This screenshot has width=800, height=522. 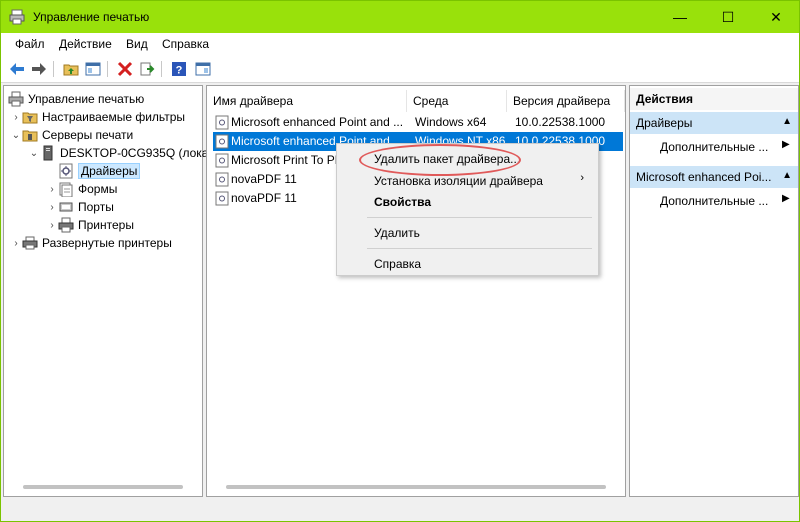 What do you see at coordinates (457, 101) in the screenshot?
I see `column-header-environment: Среда` at bounding box center [457, 101].